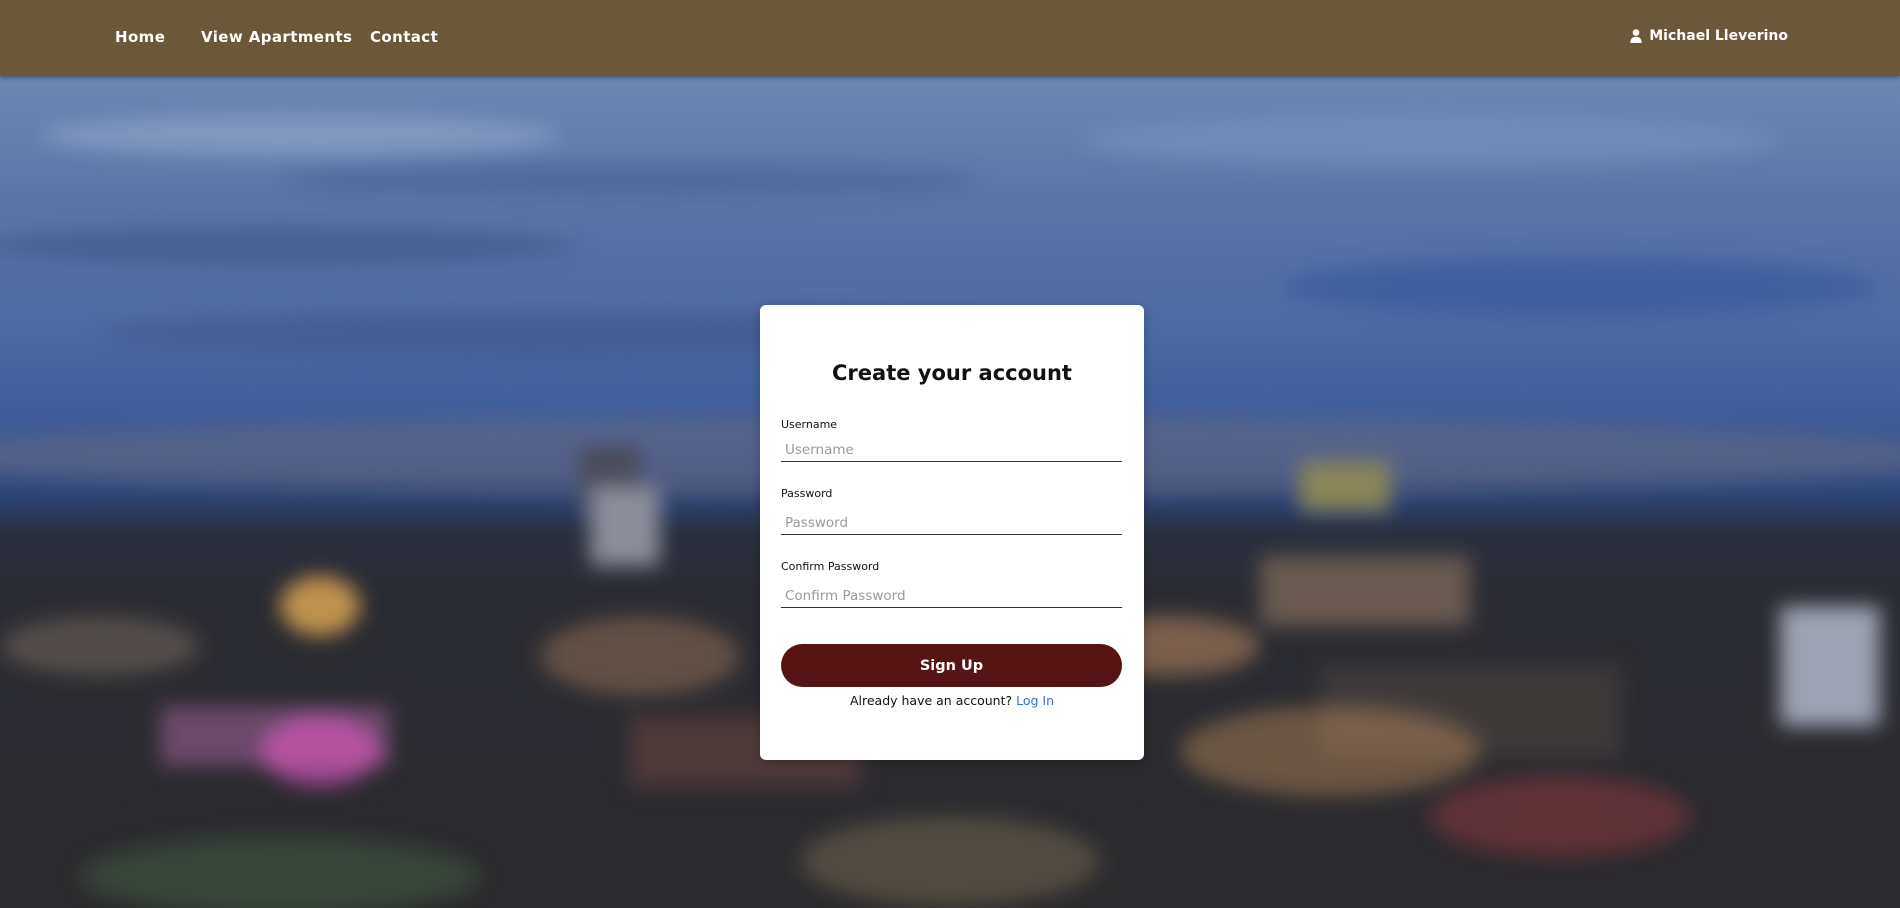  What do you see at coordinates (807, 493) in the screenshot?
I see `password-label: Password` at bounding box center [807, 493].